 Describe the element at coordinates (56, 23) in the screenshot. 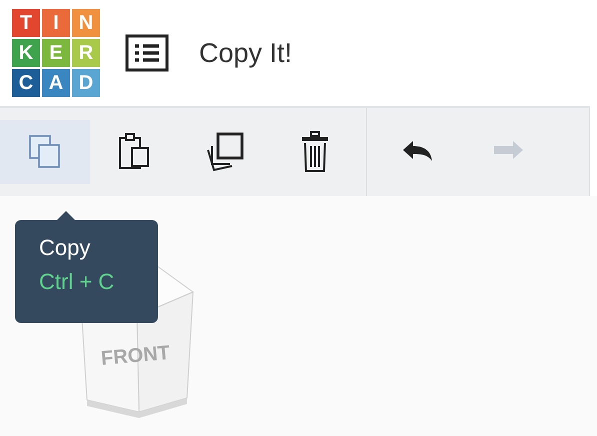

I see `logo-tile: I` at that location.